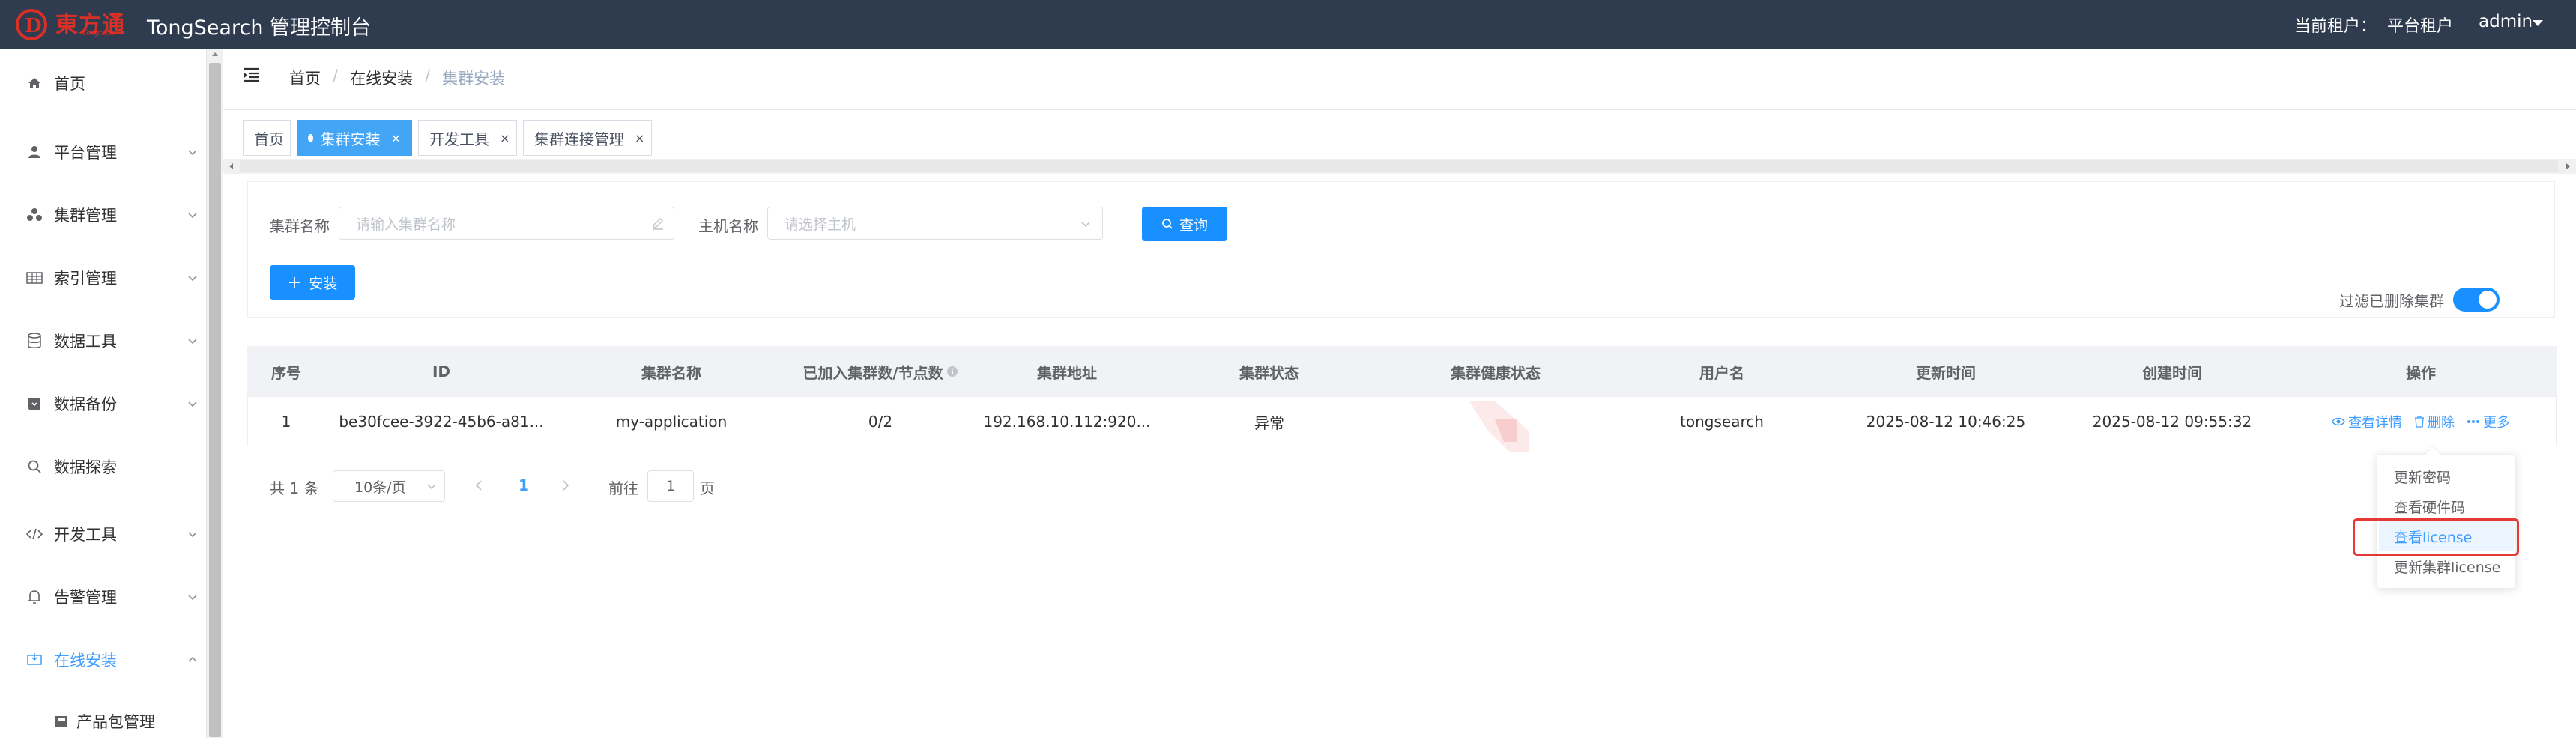 This screenshot has width=2576, height=740. I want to click on grid-icon, so click(34, 278).